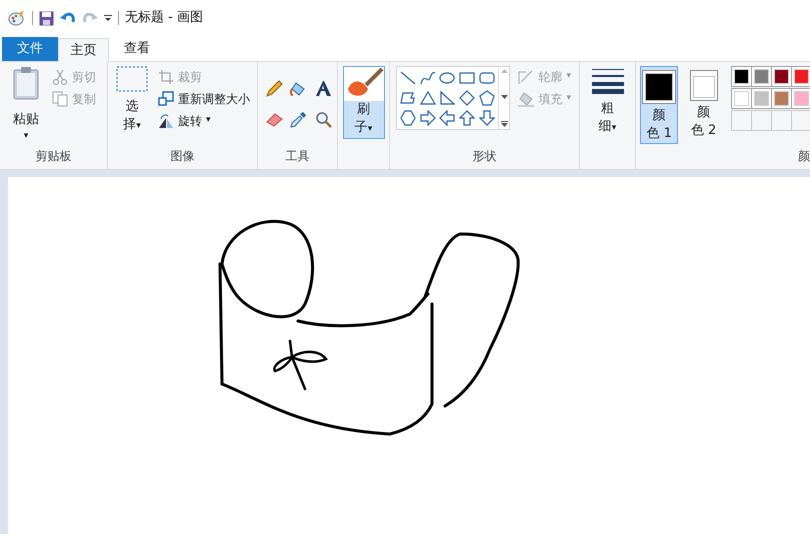 The image size is (810, 534). Describe the element at coordinates (132, 79) in the screenshot. I see `selection-icon` at that location.